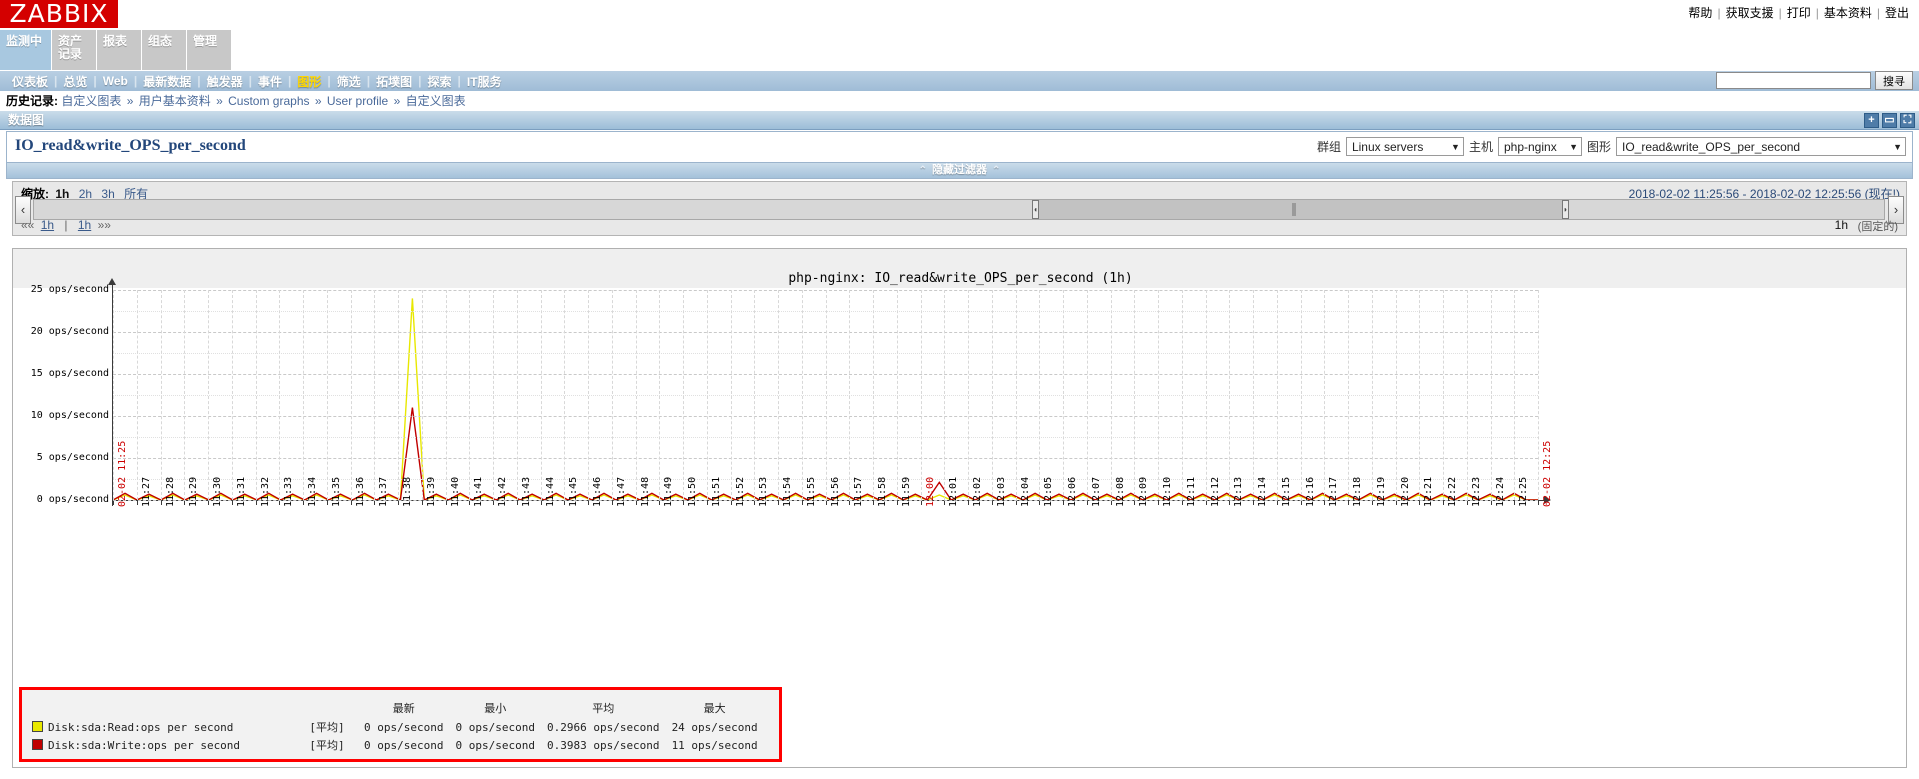 The height and width of the screenshot is (779, 1919). Describe the element at coordinates (1761, 146) in the screenshot. I see `graph-select: IO_read&write_OPS_per_second ▼` at that location.